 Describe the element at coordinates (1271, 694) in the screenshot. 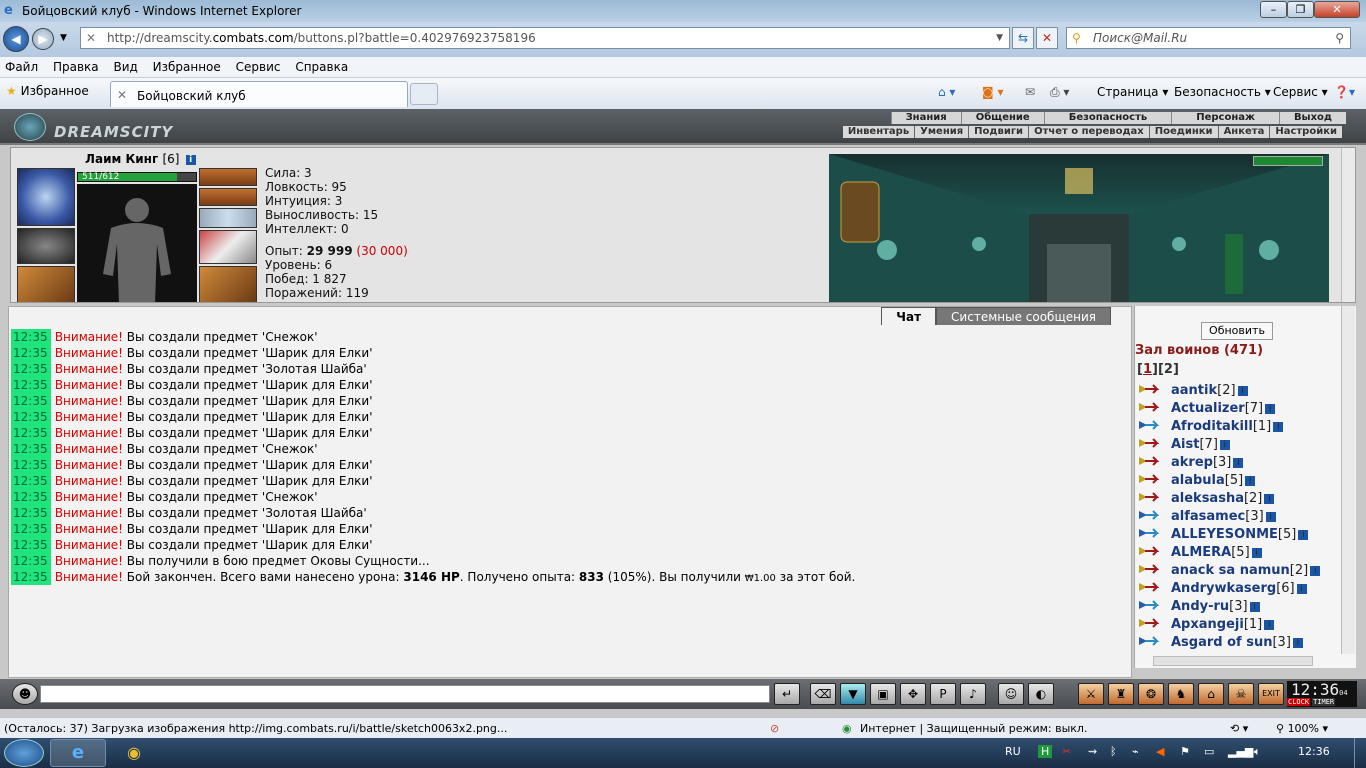

I see `exit-icon: EXIT` at that location.